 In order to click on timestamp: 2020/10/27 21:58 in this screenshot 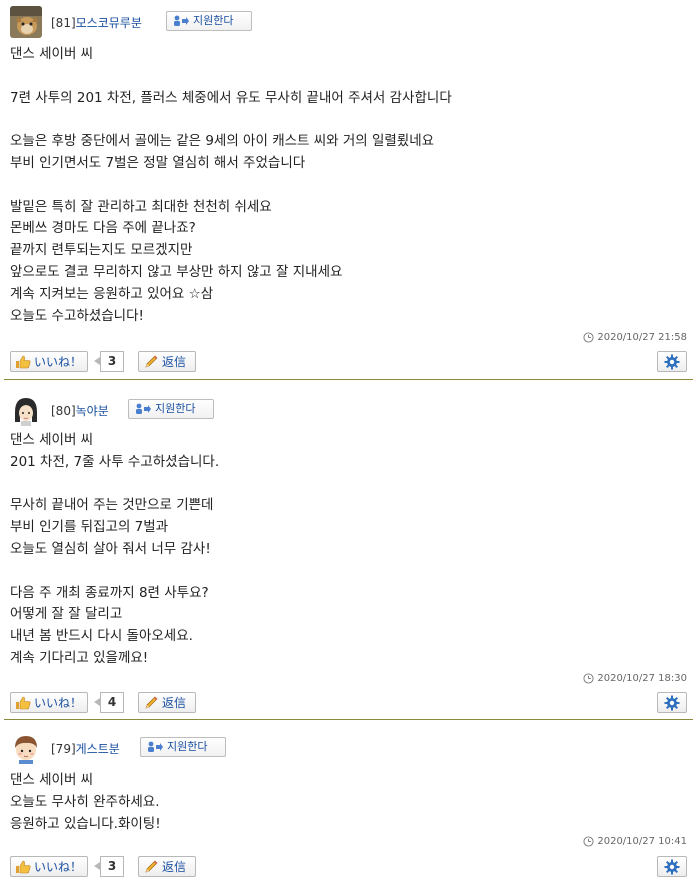, I will do `click(635, 337)`.